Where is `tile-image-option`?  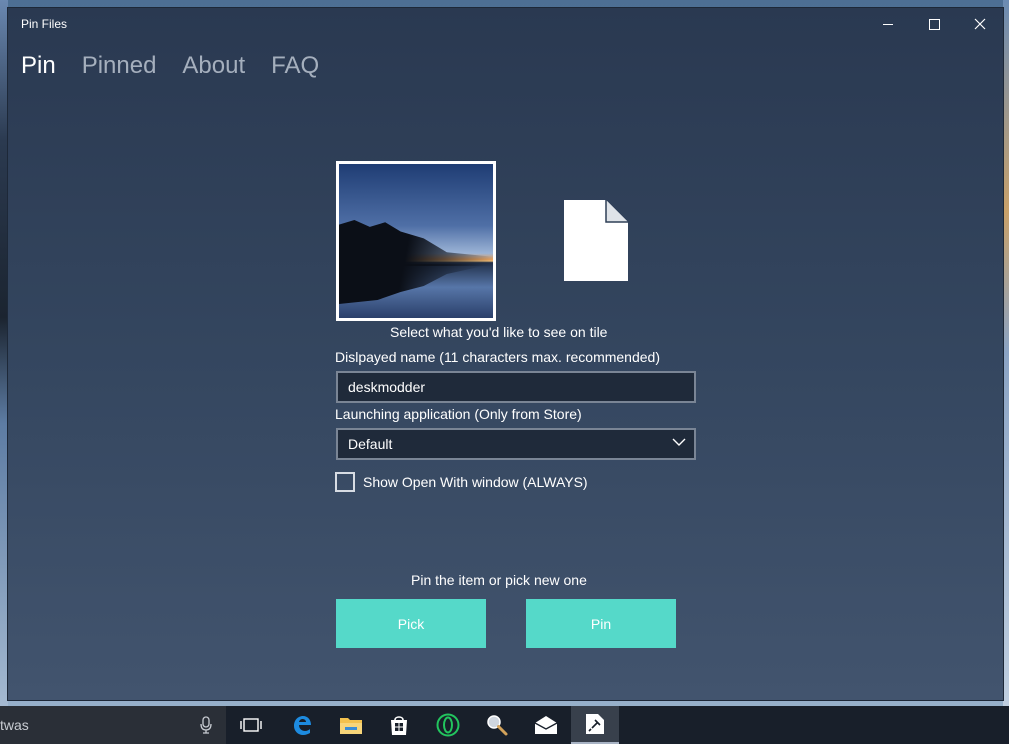
tile-image-option is located at coordinates (416, 241).